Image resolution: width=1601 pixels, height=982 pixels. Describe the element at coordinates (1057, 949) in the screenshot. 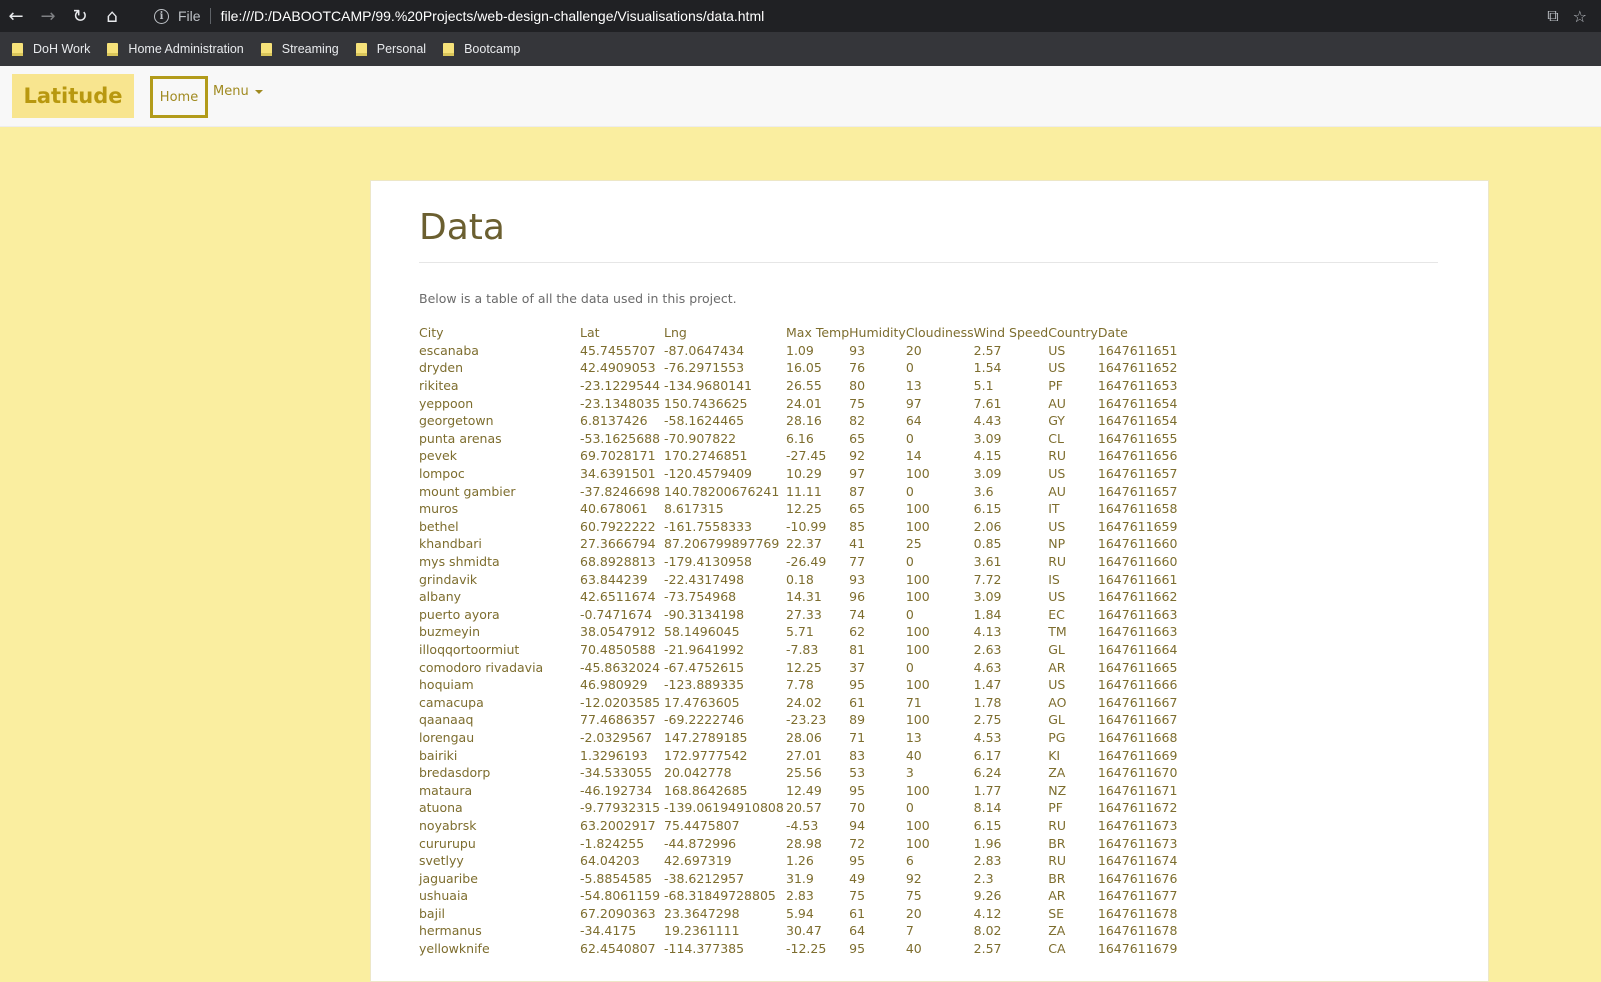

I see `cell-country: CA` at that location.